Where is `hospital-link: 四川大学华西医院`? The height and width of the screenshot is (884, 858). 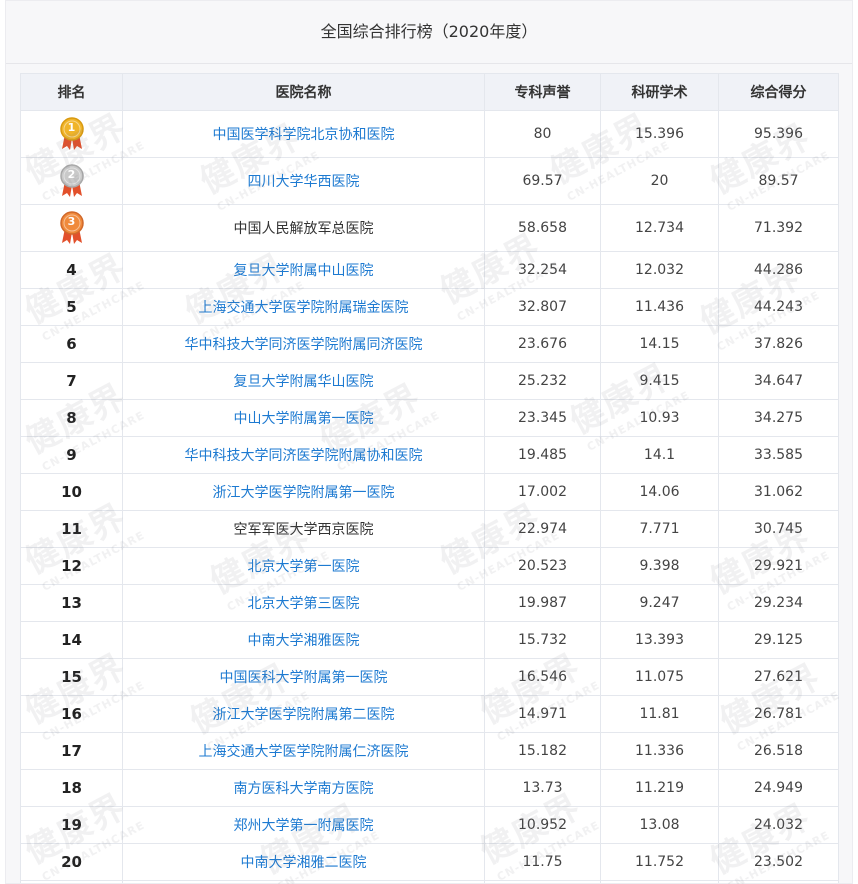 hospital-link: 四川大学华西医院 is located at coordinates (304, 182).